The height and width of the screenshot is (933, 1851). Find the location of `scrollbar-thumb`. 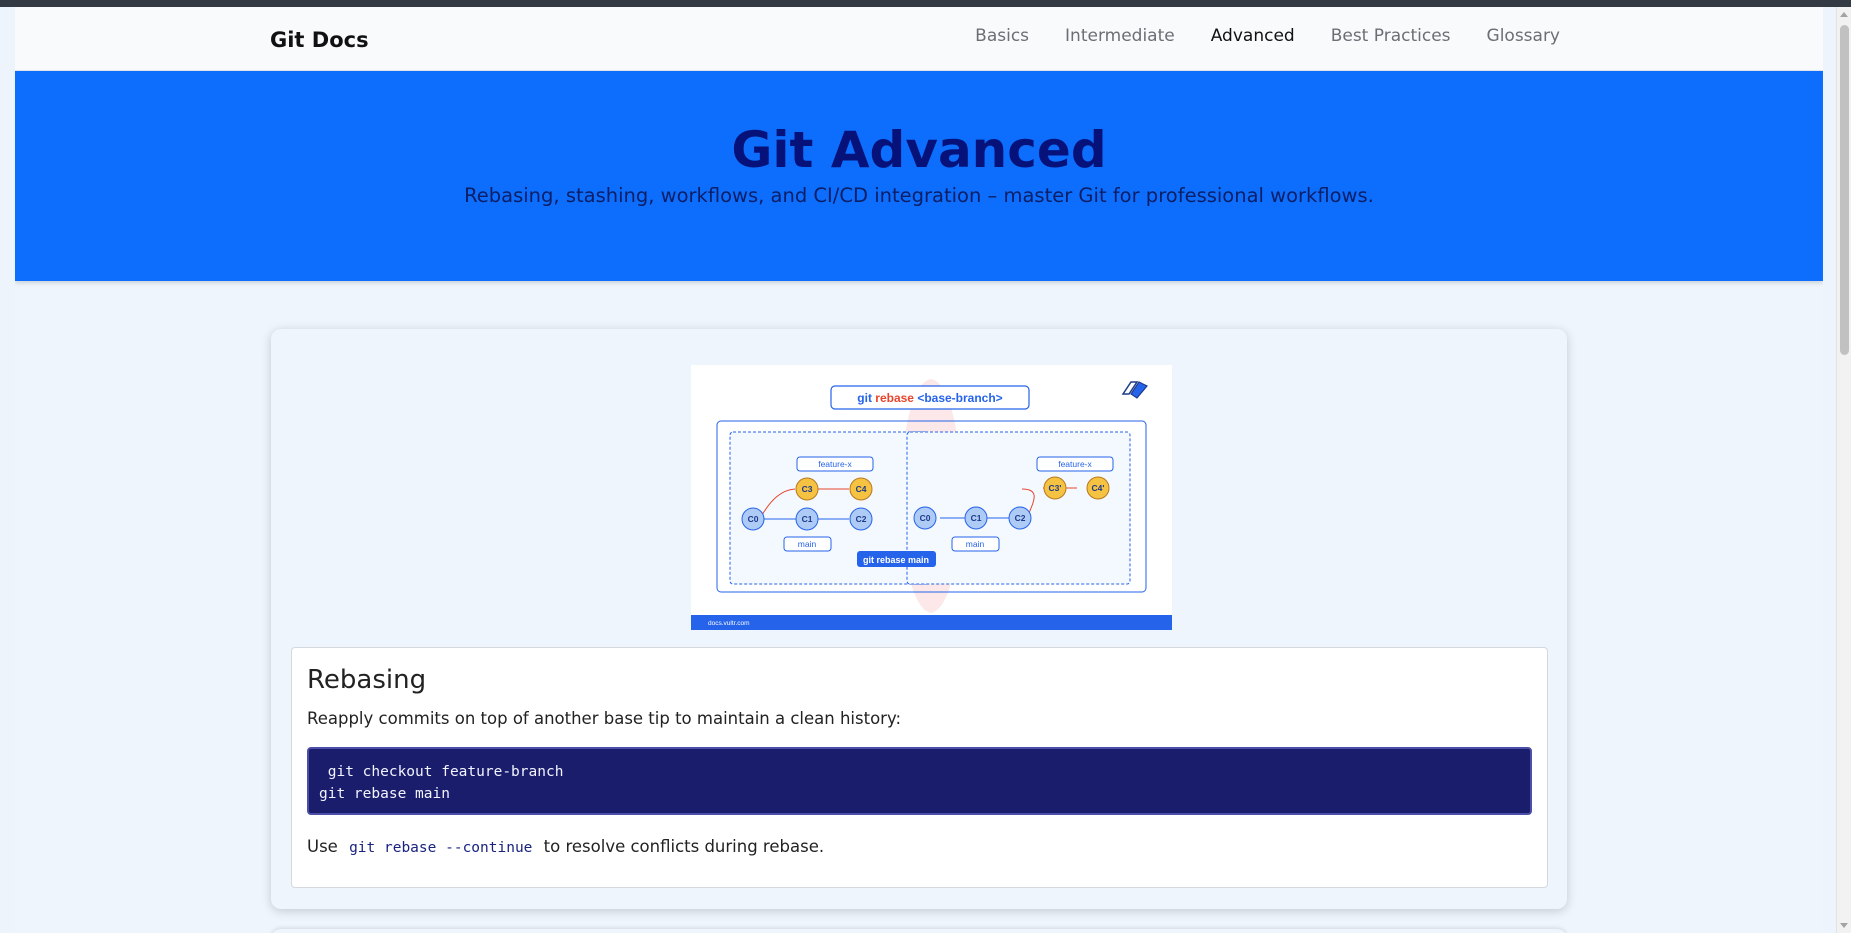

scrollbar-thumb is located at coordinates (1844, 190).